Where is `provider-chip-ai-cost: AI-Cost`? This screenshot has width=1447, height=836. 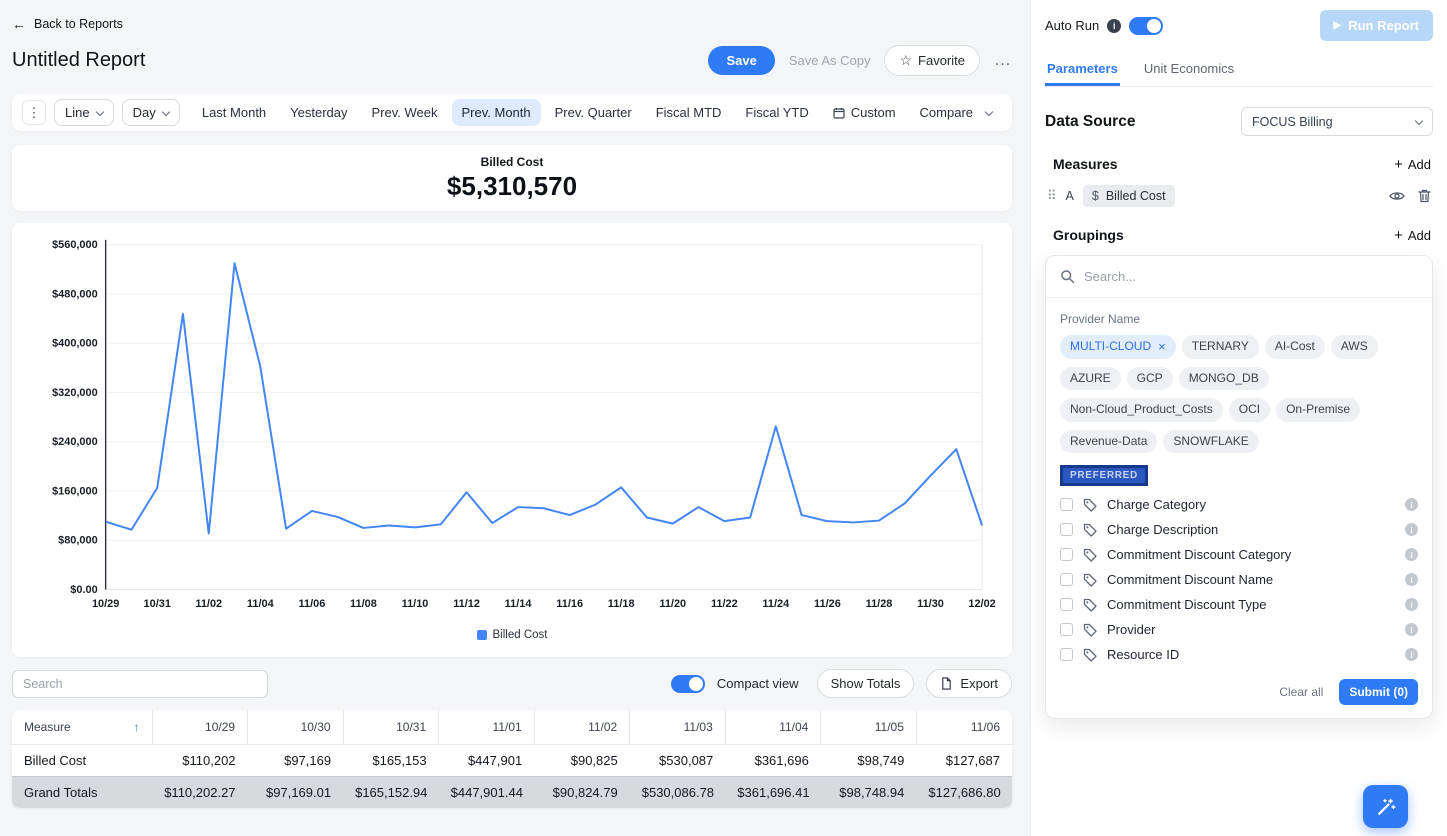 provider-chip-ai-cost: AI-Cost is located at coordinates (1294, 347).